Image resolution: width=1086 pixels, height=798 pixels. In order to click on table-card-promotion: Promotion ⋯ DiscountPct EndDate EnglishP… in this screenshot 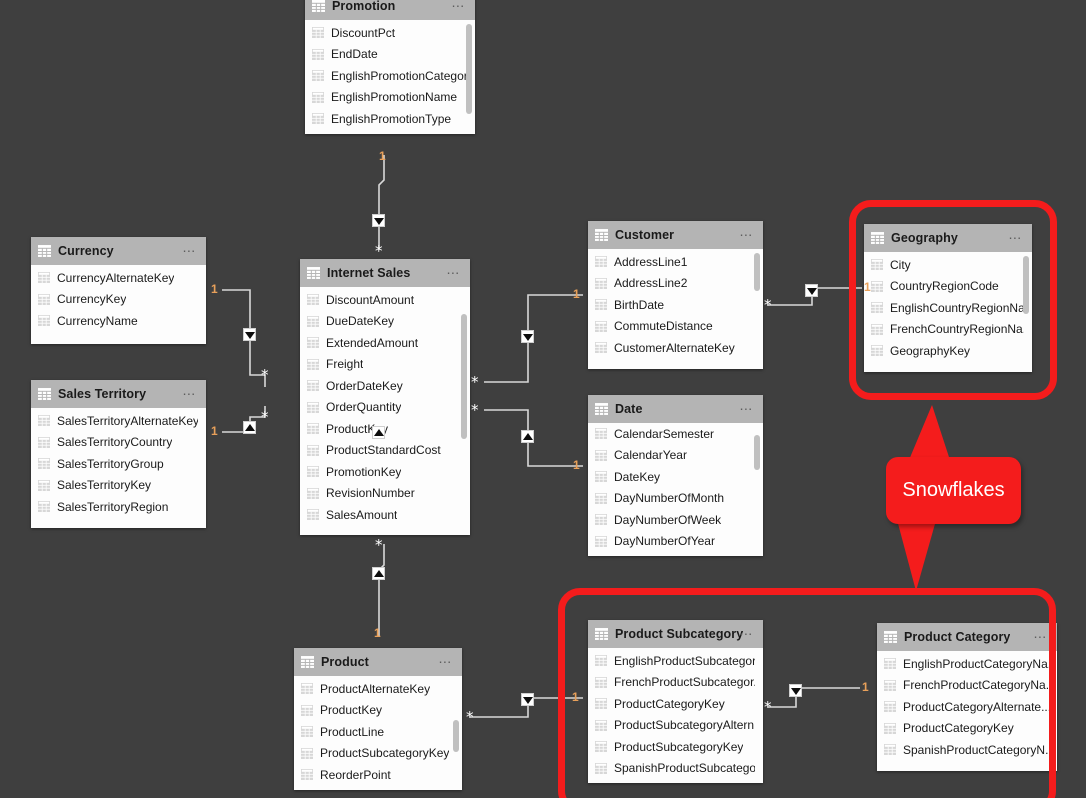, I will do `click(390, 67)`.